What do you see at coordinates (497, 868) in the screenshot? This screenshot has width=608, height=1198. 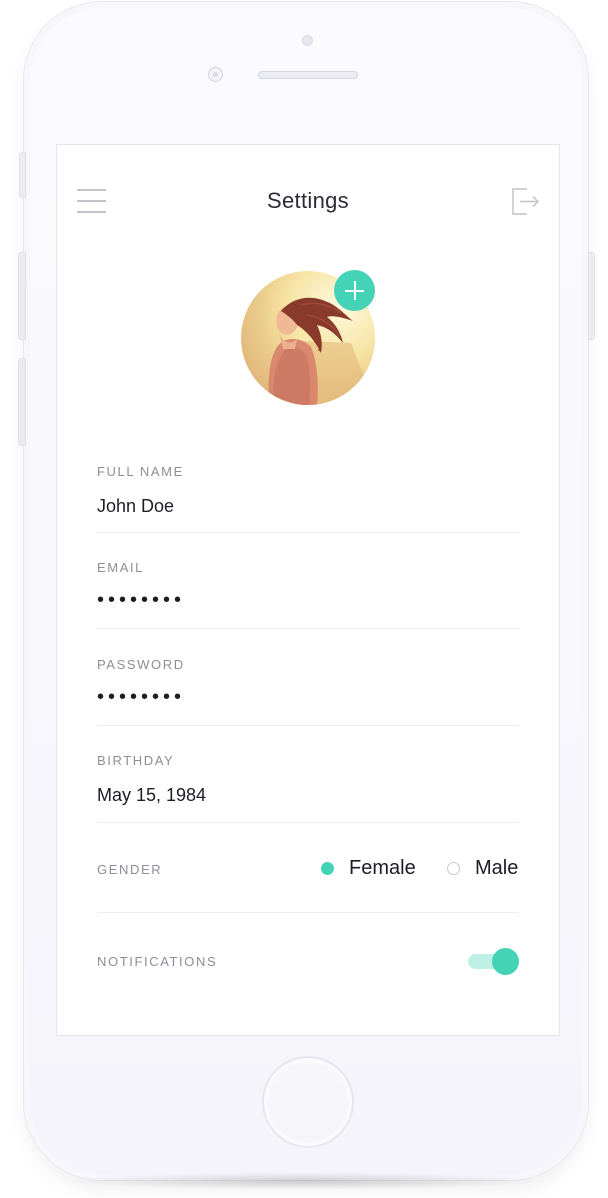 I see `gender-option-label: Male` at bounding box center [497, 868].